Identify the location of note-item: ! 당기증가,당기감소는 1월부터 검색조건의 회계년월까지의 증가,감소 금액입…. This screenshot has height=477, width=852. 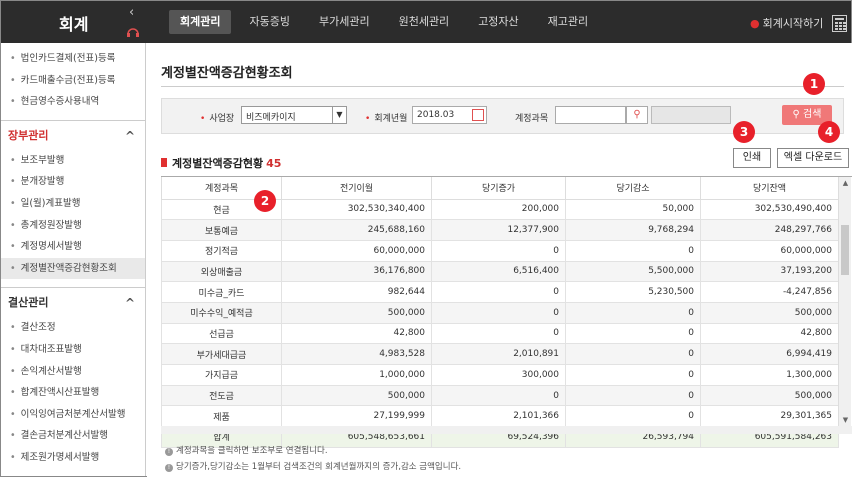
(313, 467).